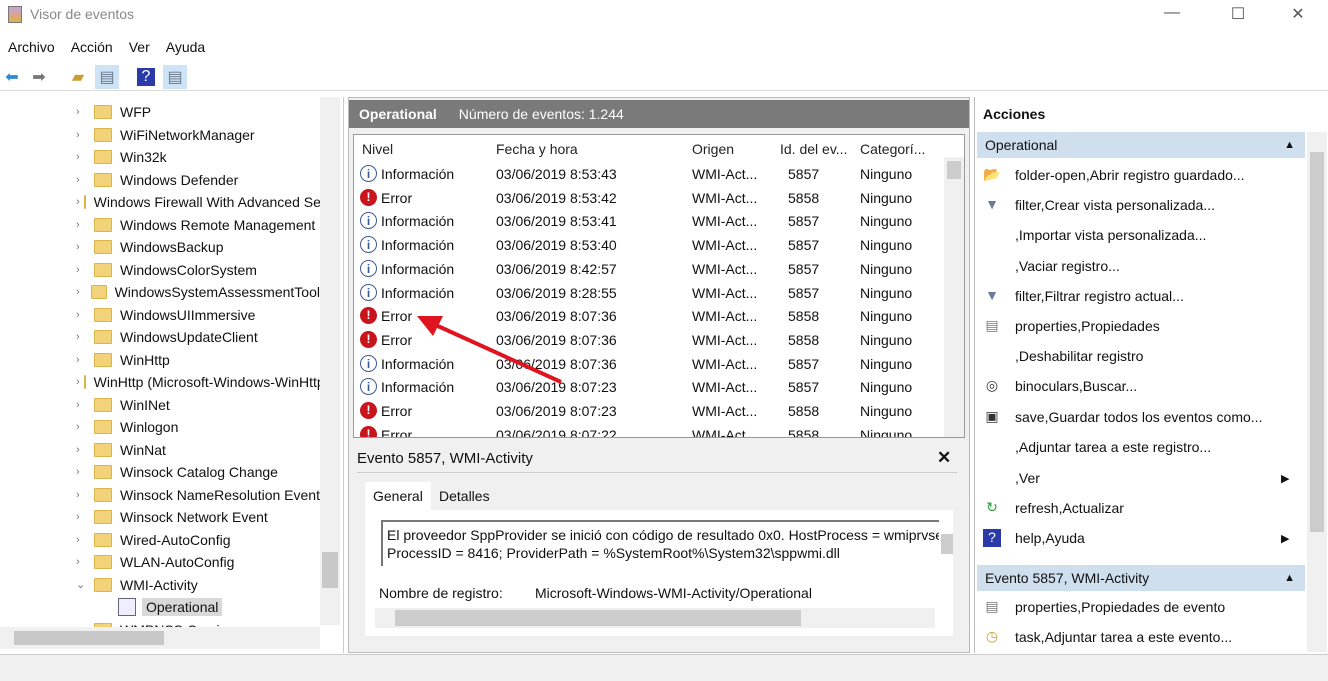 Image resolution: width=1328 pixels, height=681 pixels. I want to click on forward-arrow-icon: ➡, so click(39, 77).